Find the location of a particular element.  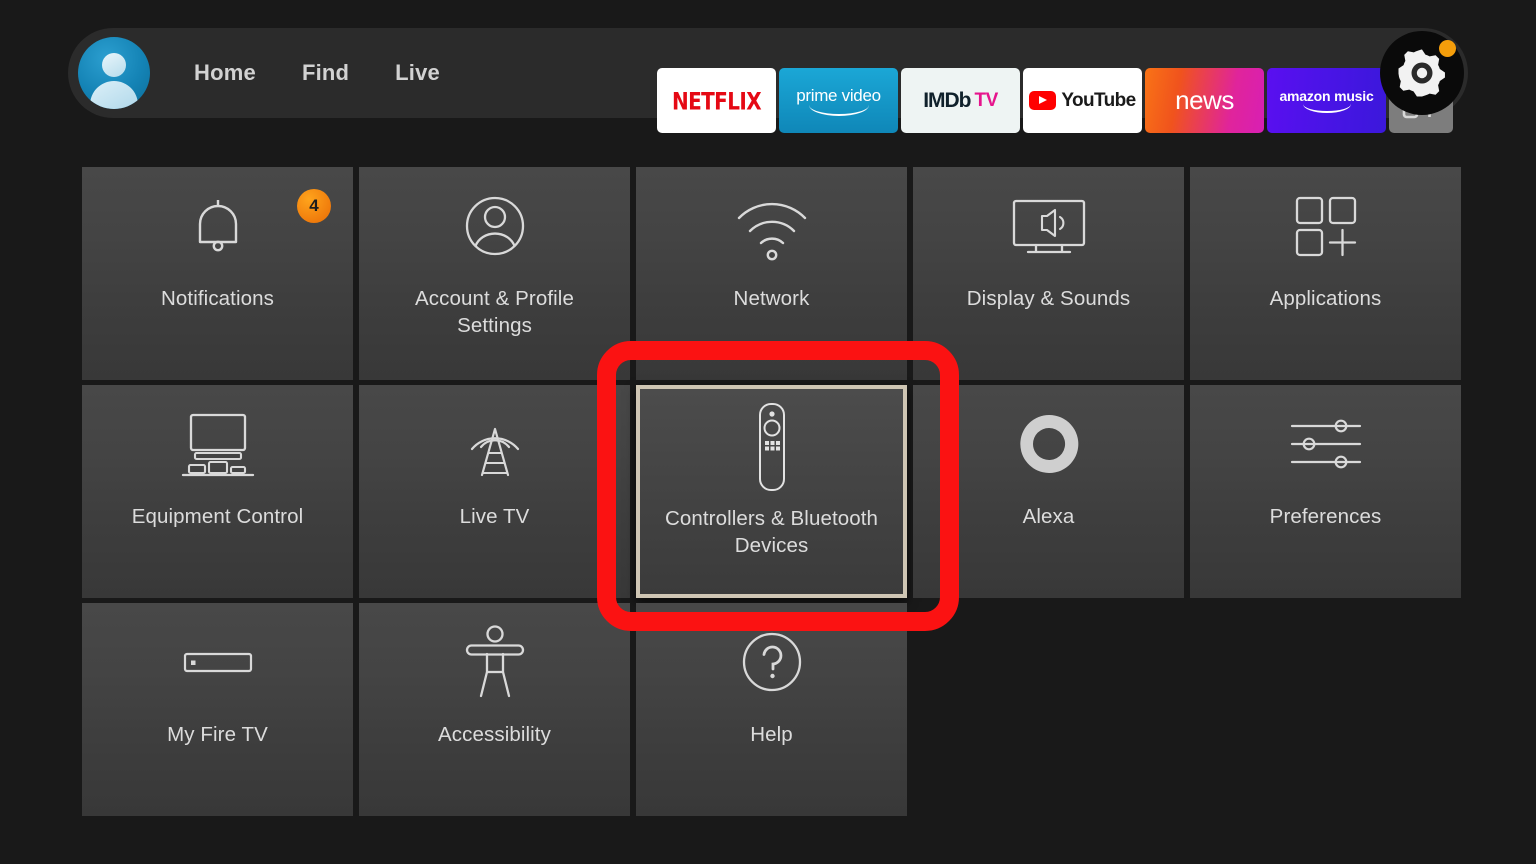

tile-label: Display & Sounds is located at coordinates (1048, 298).